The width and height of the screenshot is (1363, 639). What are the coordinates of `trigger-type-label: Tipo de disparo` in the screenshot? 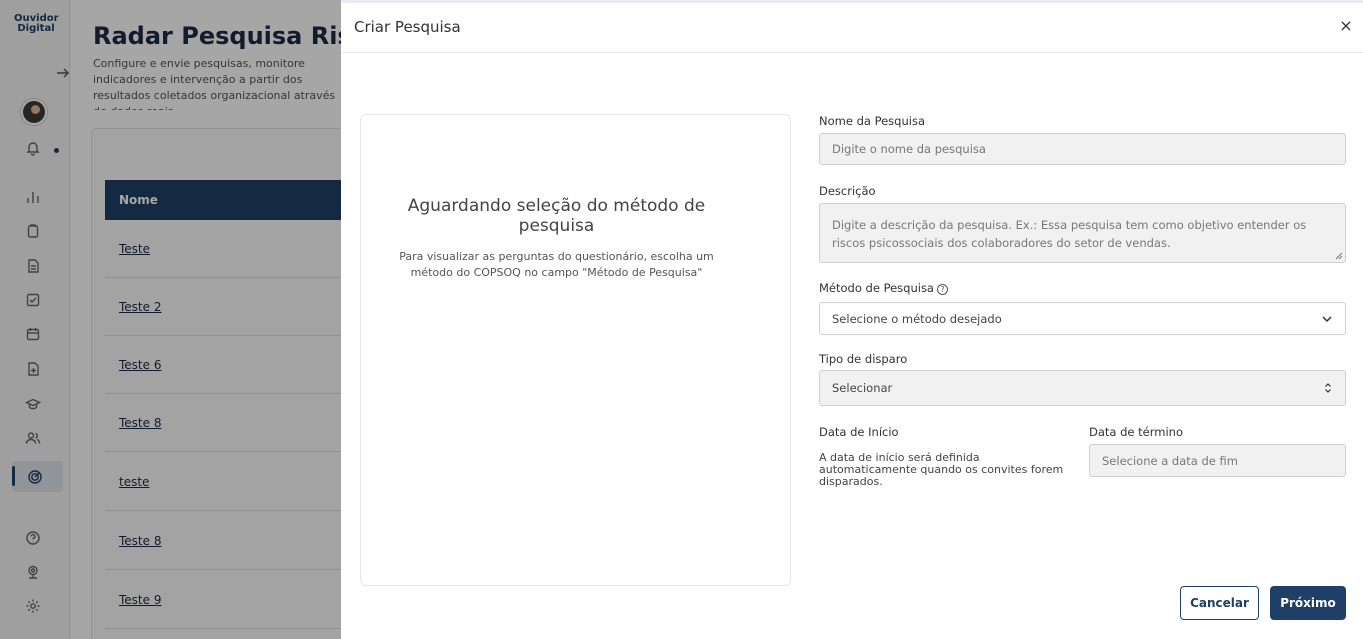 It's located at (863, 359).